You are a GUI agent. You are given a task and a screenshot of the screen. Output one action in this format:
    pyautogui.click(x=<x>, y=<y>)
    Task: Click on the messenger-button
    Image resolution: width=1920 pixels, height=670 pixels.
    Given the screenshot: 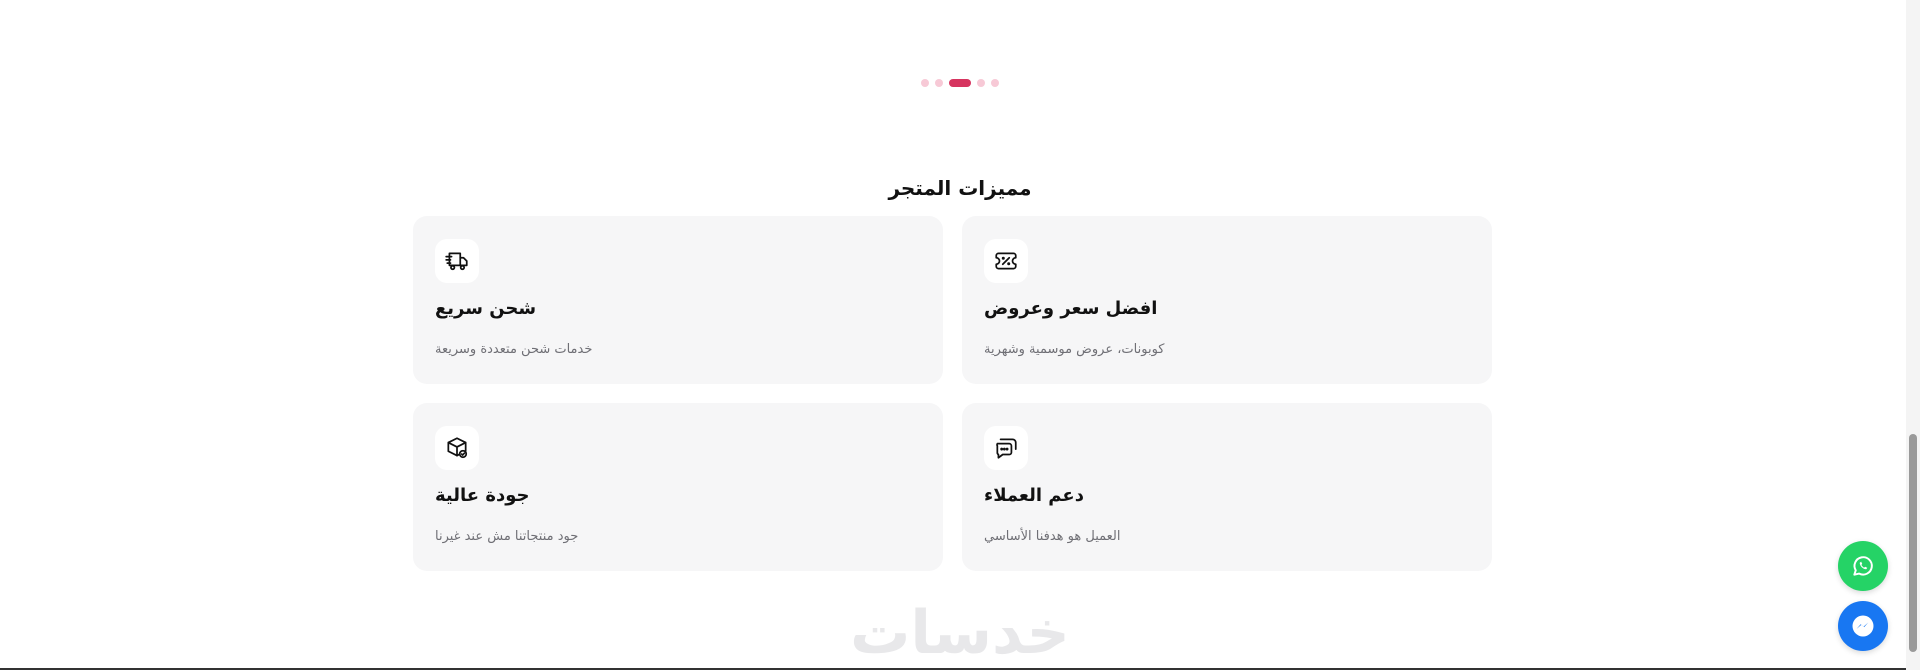 What is the action you would take?
    pyautogui.click(x=1863, y=626)
    